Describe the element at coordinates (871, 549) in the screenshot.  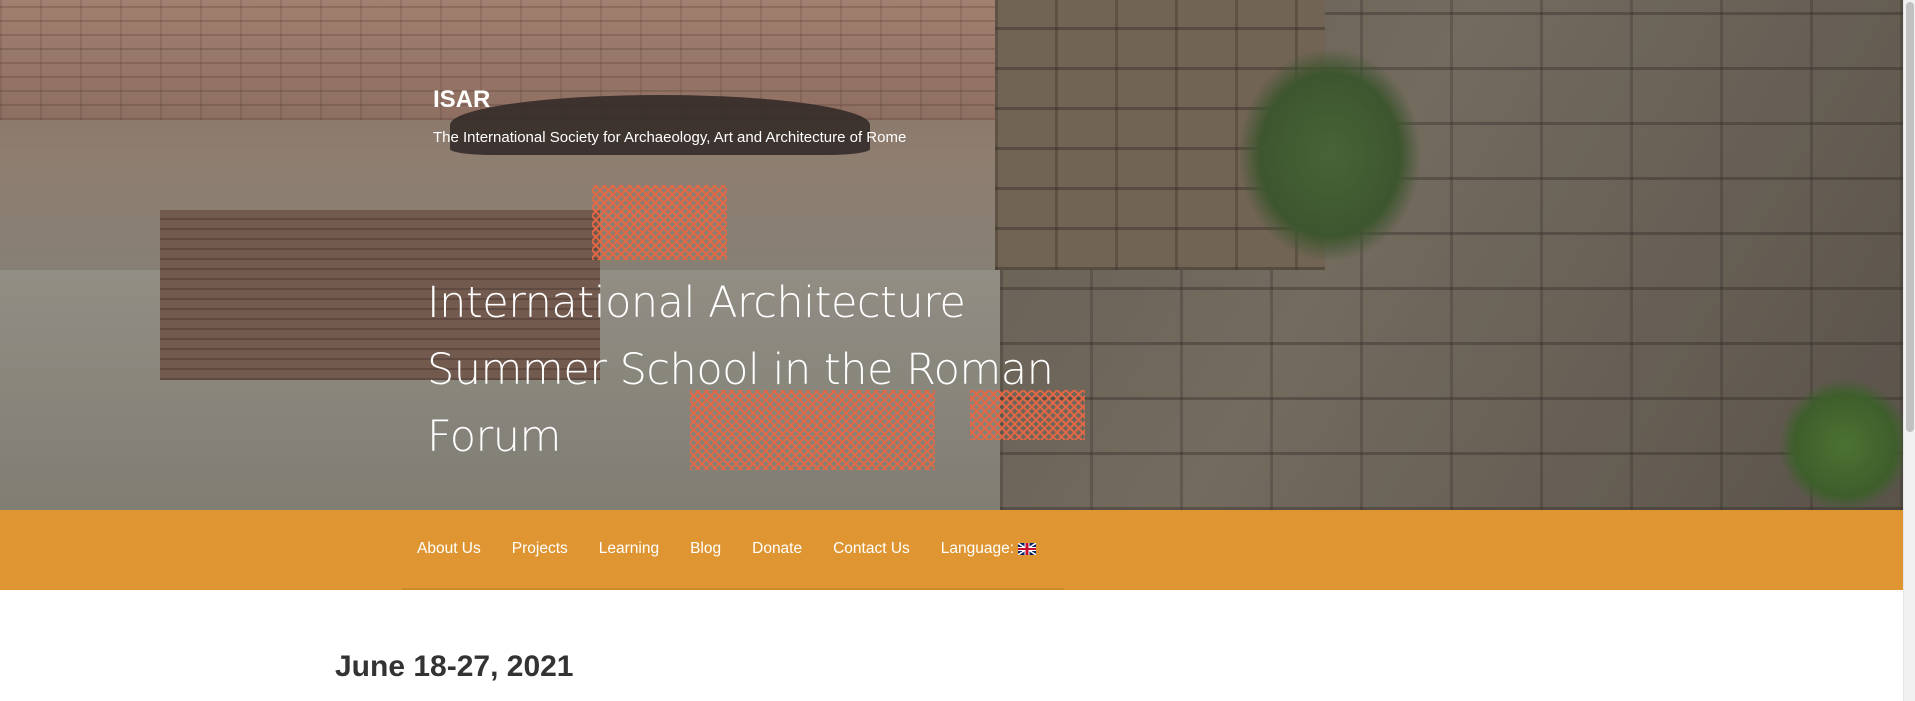
I see `nav-item-contact-us: Contact Us` at that location.